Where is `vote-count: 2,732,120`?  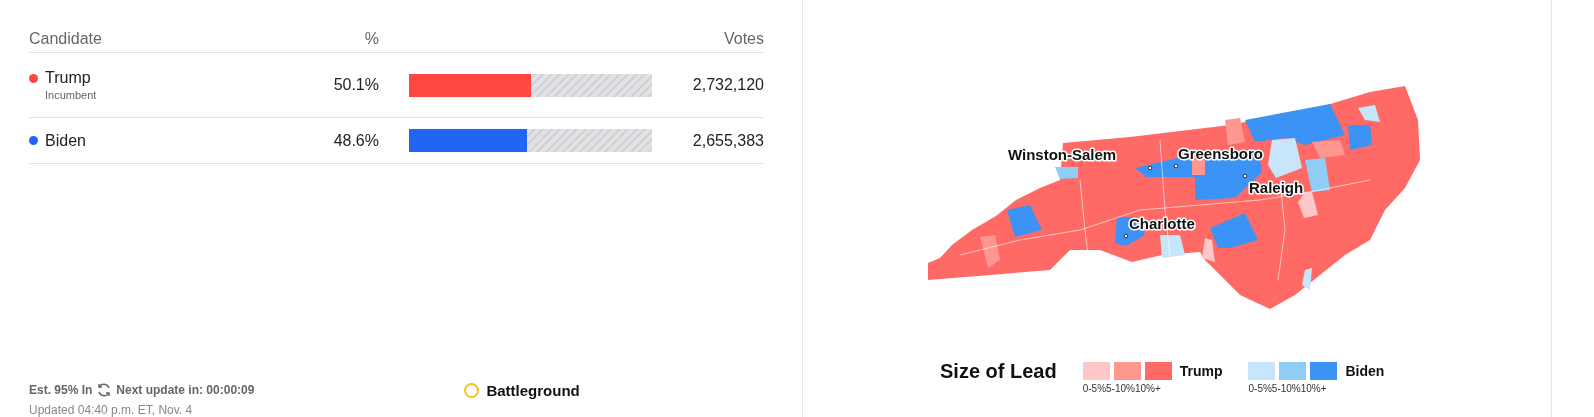
vote-count: 2,732,120 is located at coordinates (727, 85).